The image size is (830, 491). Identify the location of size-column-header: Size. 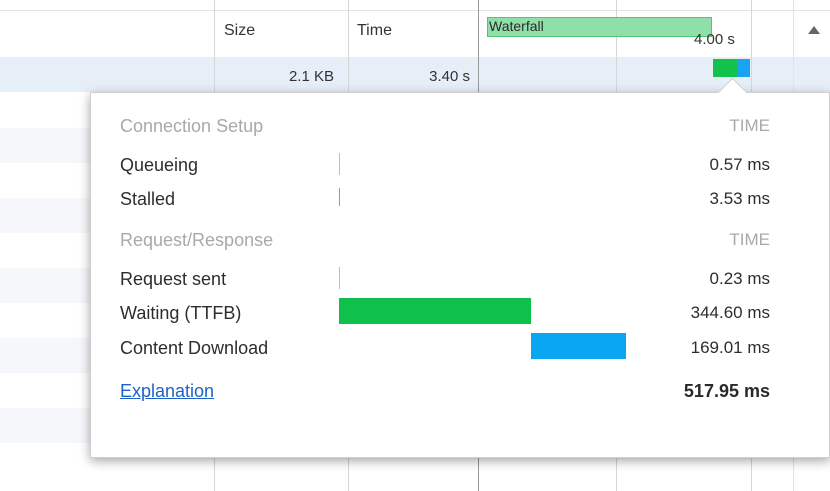
(239, 31).